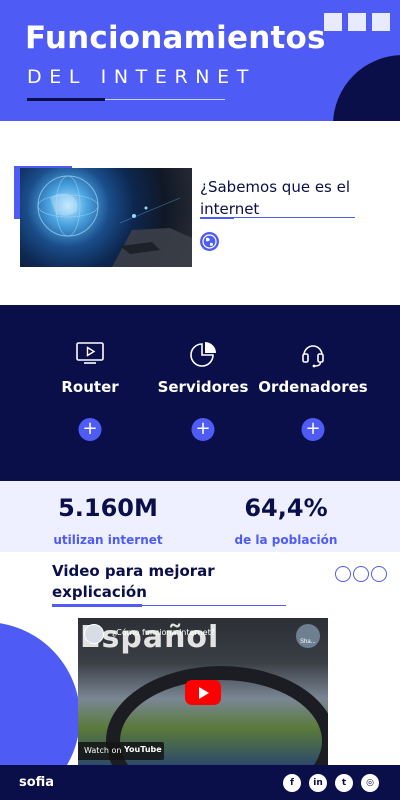  What do you see at coordinates (370, 783) in the screenshot?
I see `instagram-icon: ◎` at bounding box center [370, 783].